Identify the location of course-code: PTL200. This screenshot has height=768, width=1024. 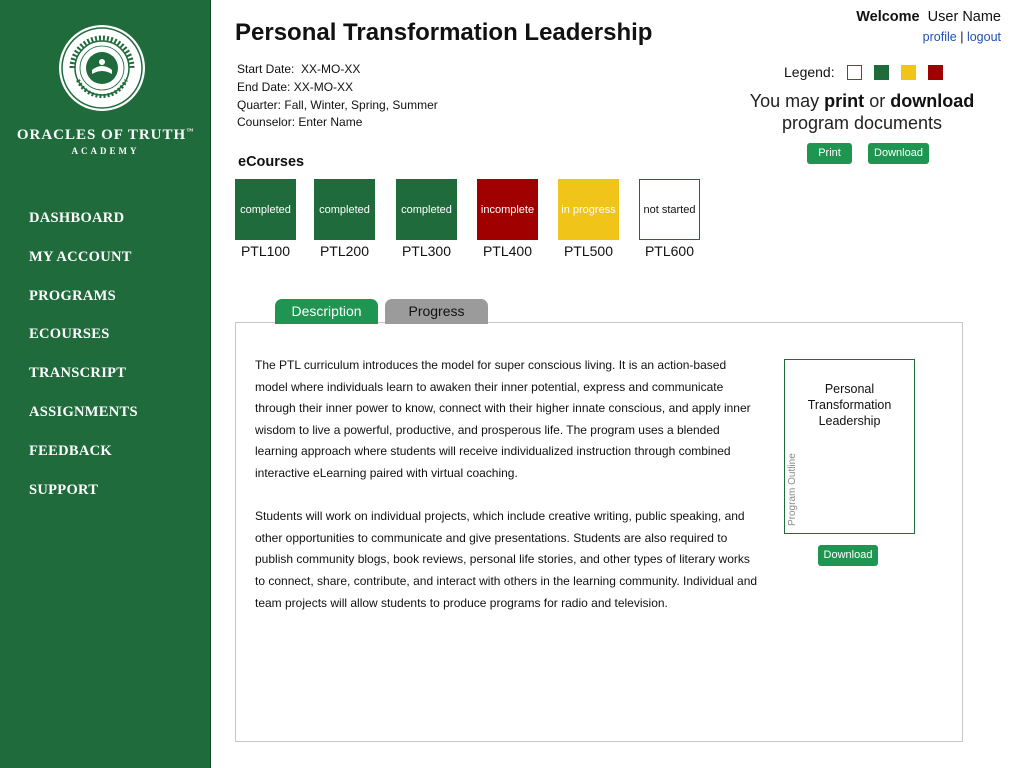
(344, 251).